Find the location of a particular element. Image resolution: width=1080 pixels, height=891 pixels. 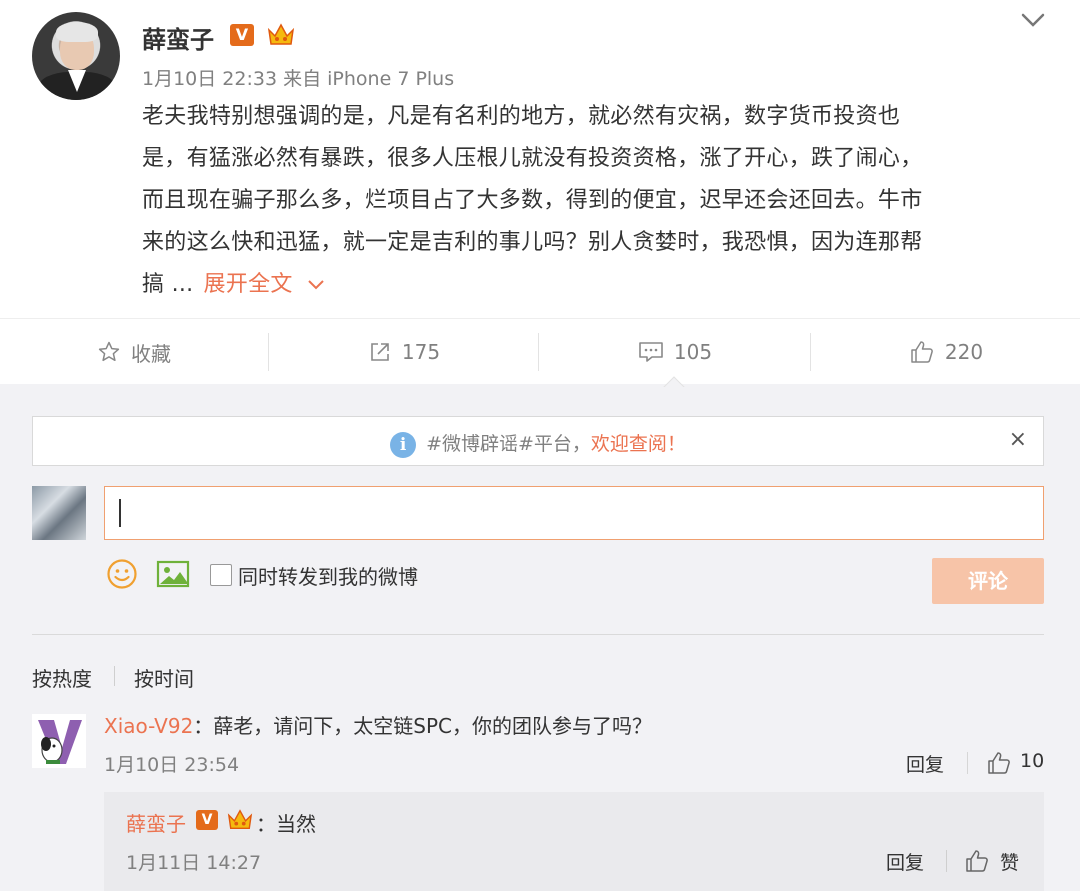

reply-body: ：当然 is located at coordinates (286, 824).